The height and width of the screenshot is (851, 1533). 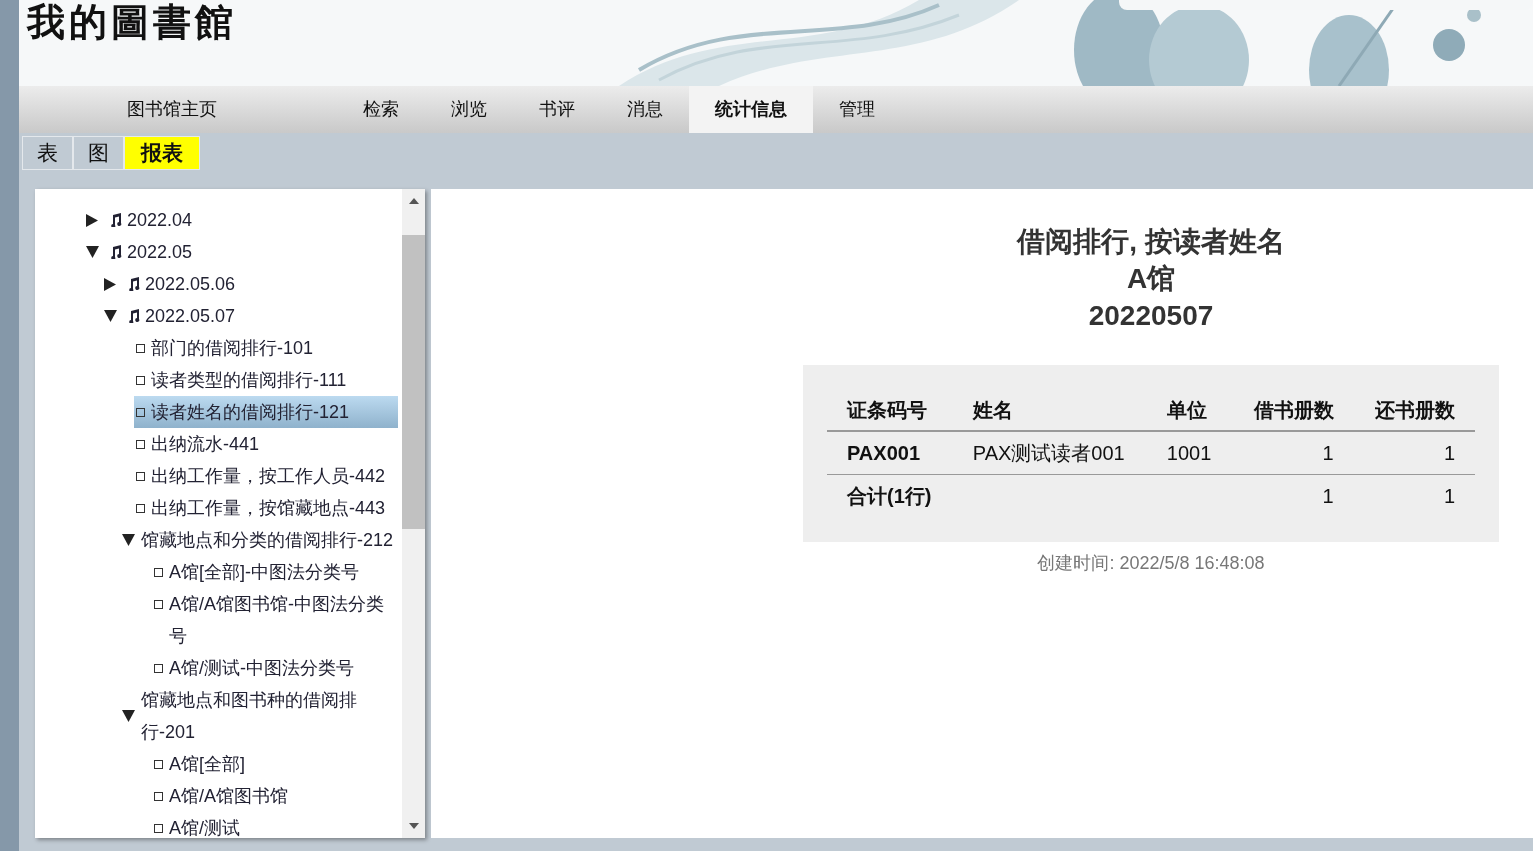 I want to click on nav-tab: 统计信息, so click(x=751, y=109).